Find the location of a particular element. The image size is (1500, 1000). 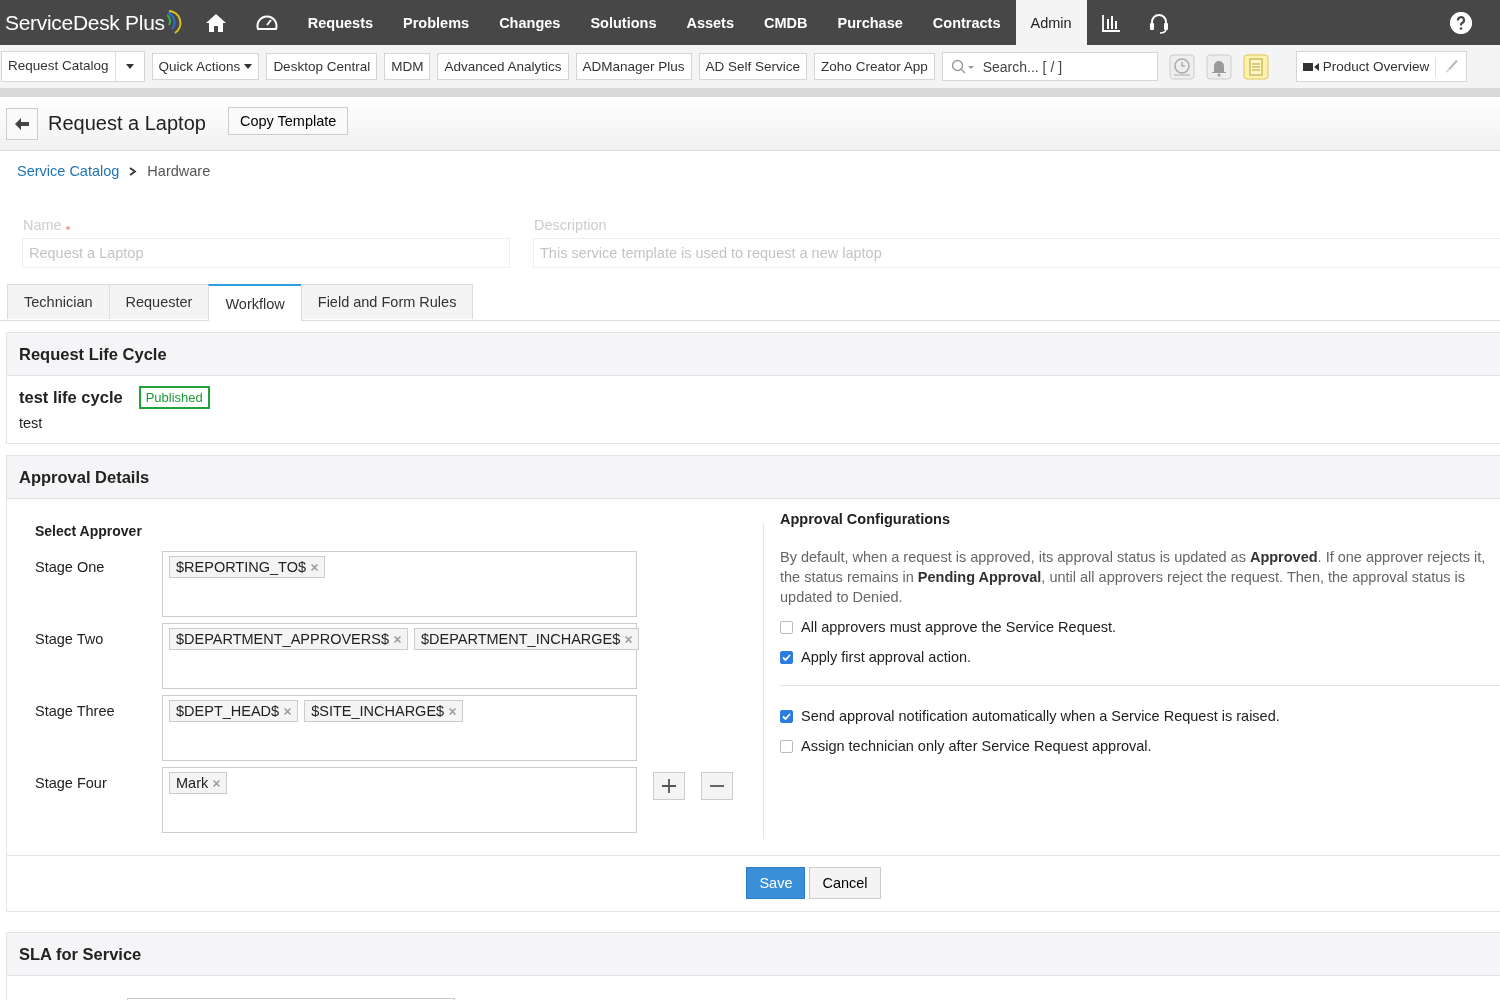

option-label: All approvers must approve the Service Request. is located at coordinates (959, 627).